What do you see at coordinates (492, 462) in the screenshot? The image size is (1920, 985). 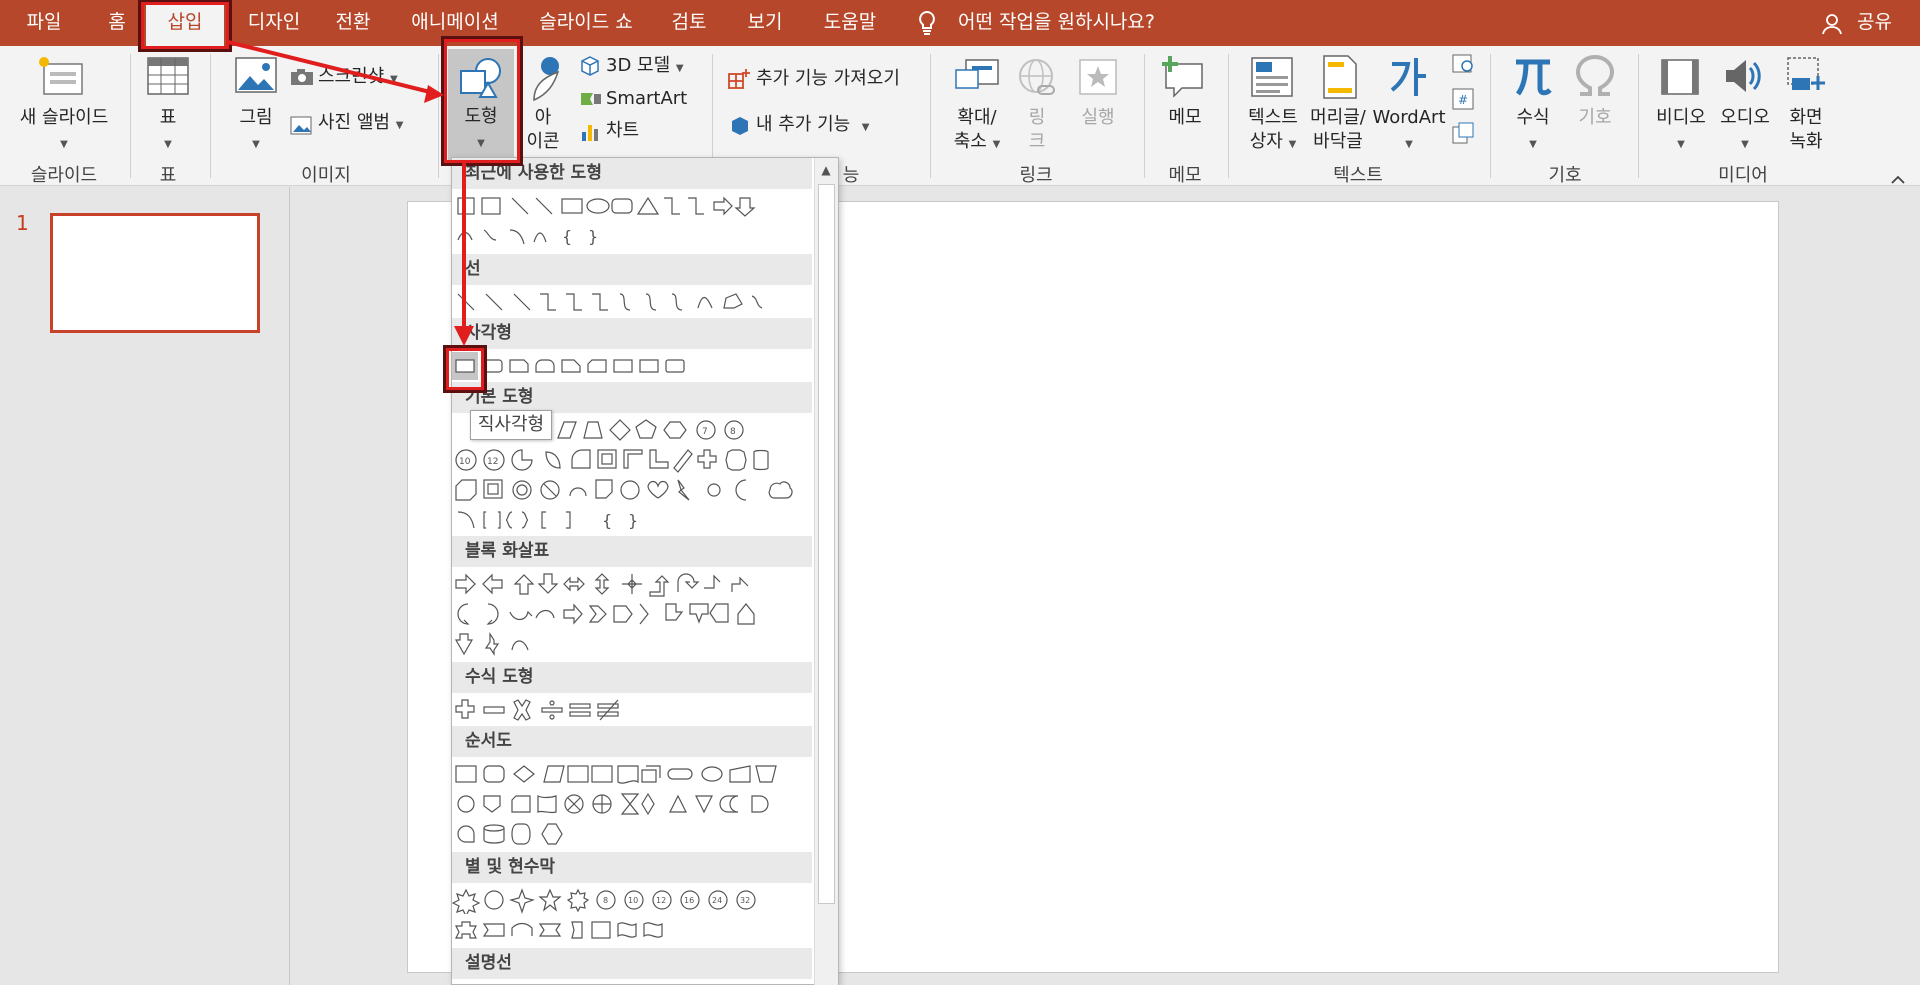 I see `svg-text: 12` at bounding box center [492, 462].